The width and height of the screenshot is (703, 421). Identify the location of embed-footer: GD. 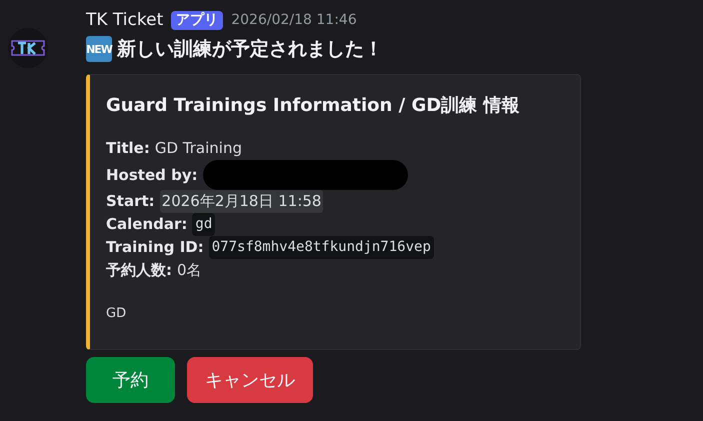
(333, 313).